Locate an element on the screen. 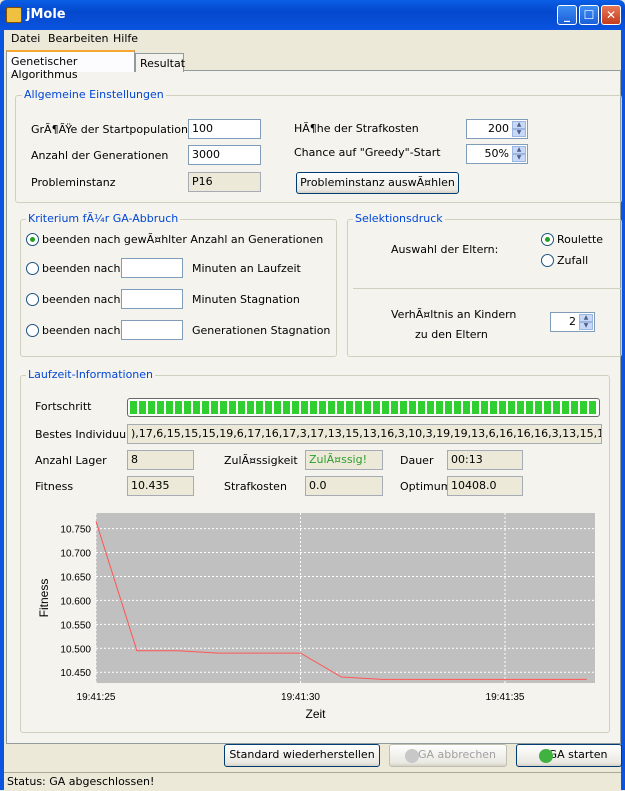 The image size is (625, 791). penalty-spinner: 200 ▲ ▼ is located at coordinates (497, 129).